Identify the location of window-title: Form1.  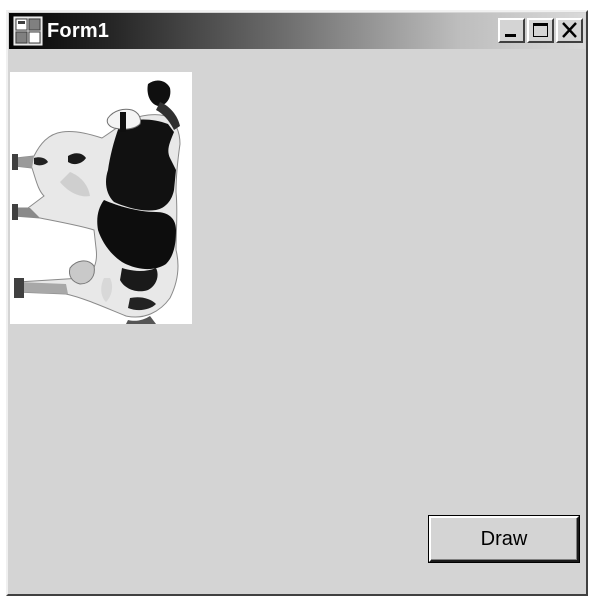
(78, 31).